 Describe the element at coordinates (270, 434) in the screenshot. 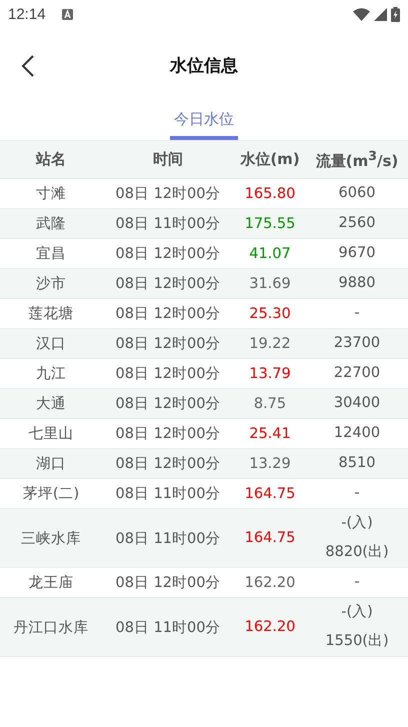

I see `table-cell-text: 25.41` at that location.